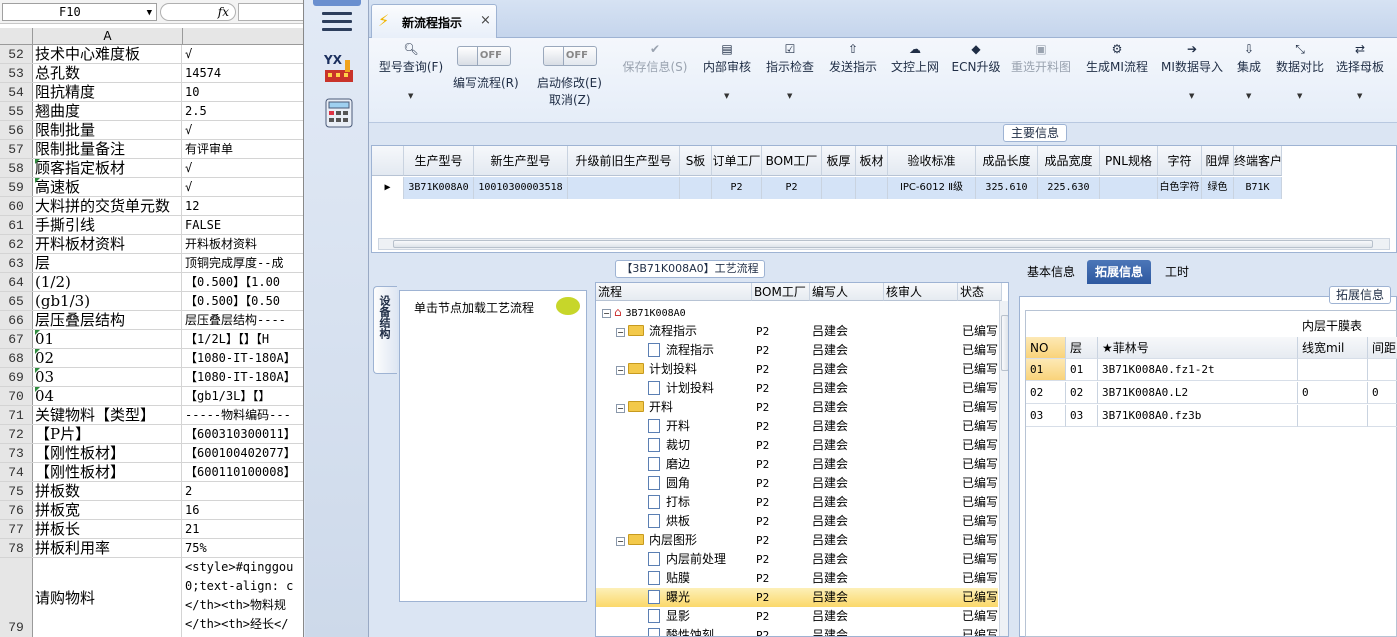 Image resolution: width=1397 pixels, height=637 pixels. What do you see at coordinates (16, 453) in the screenshot?
I see `row-number: 73` at bounding box center [16, 453].